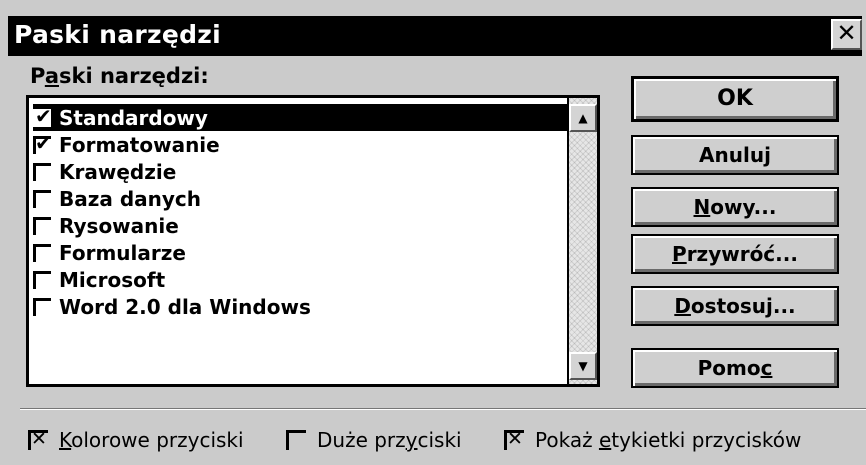 The image size is (866, 465). I want to click on list-item: Baza danych, so click(302, 198).